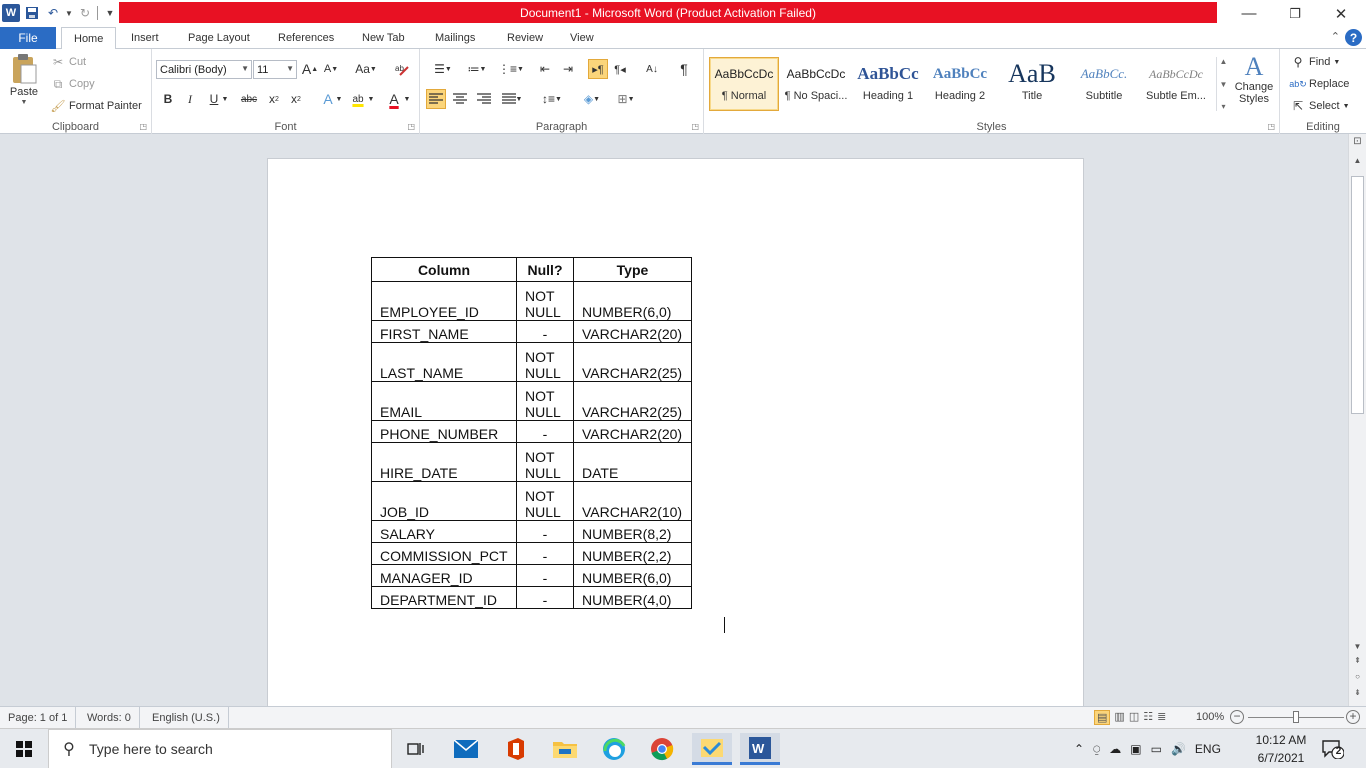 The image size is (1366, 768). Describe the element at coordinates (744, 84) in the screenshot. I see `style-normal: AaBbCcDc ¶ Normal` at that location.